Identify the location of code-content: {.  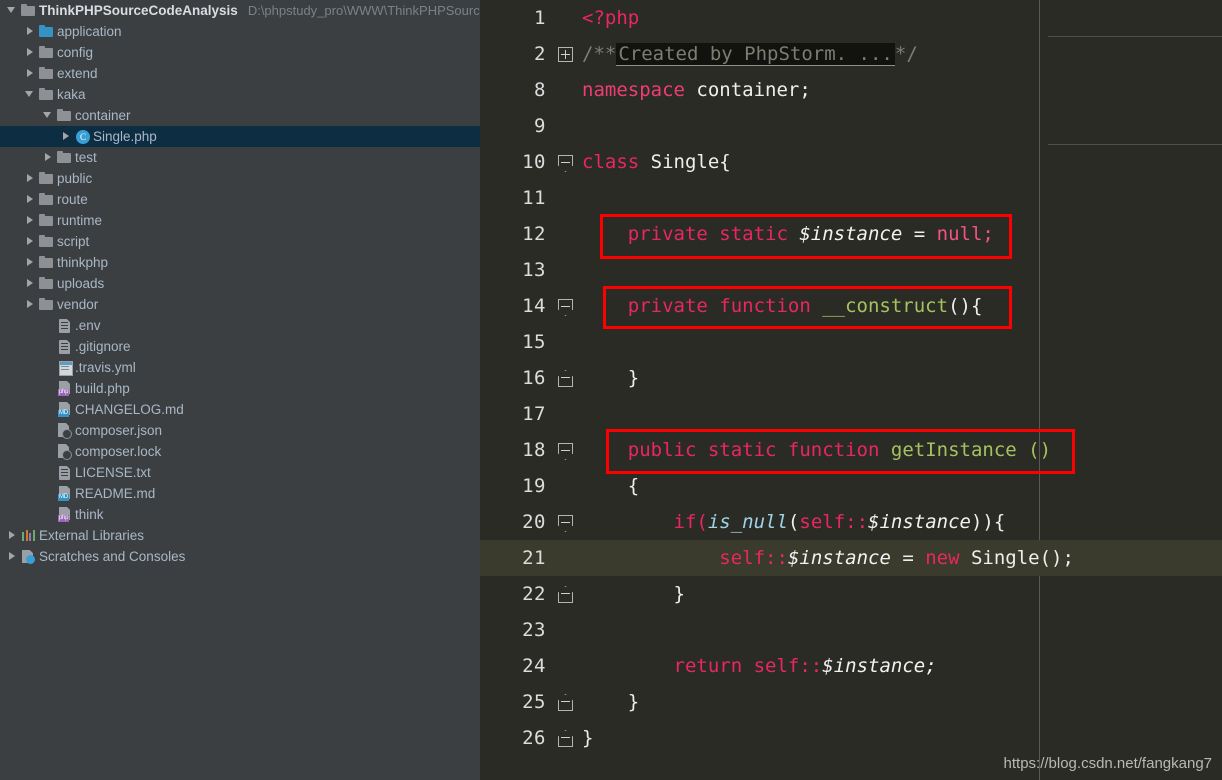
(902, 486).